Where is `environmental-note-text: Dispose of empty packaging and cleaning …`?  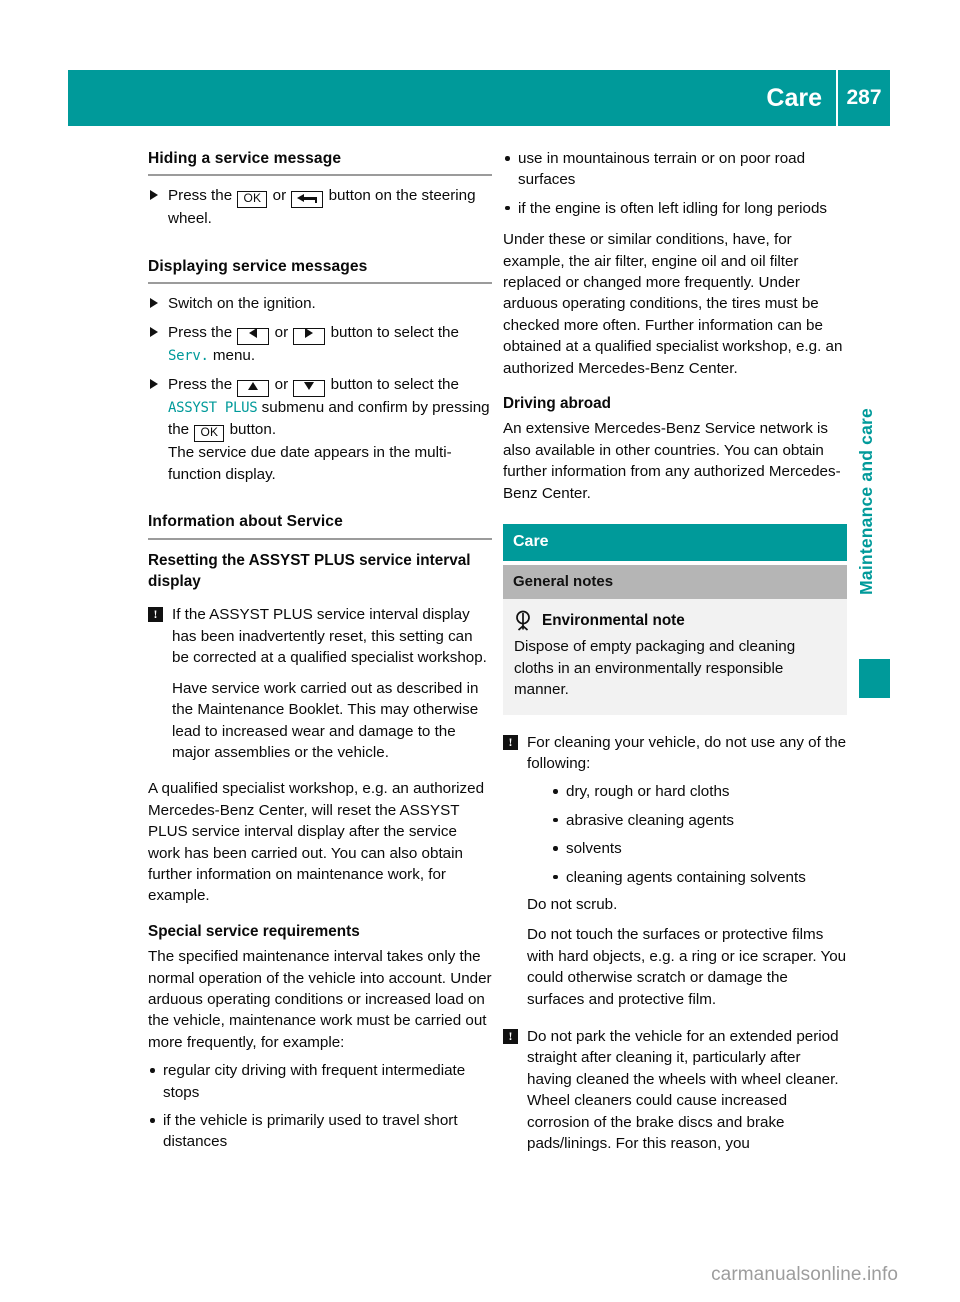
environmental-note-text: Dispose of empty packaging and cleaning … is located at coordinates (655, 668).